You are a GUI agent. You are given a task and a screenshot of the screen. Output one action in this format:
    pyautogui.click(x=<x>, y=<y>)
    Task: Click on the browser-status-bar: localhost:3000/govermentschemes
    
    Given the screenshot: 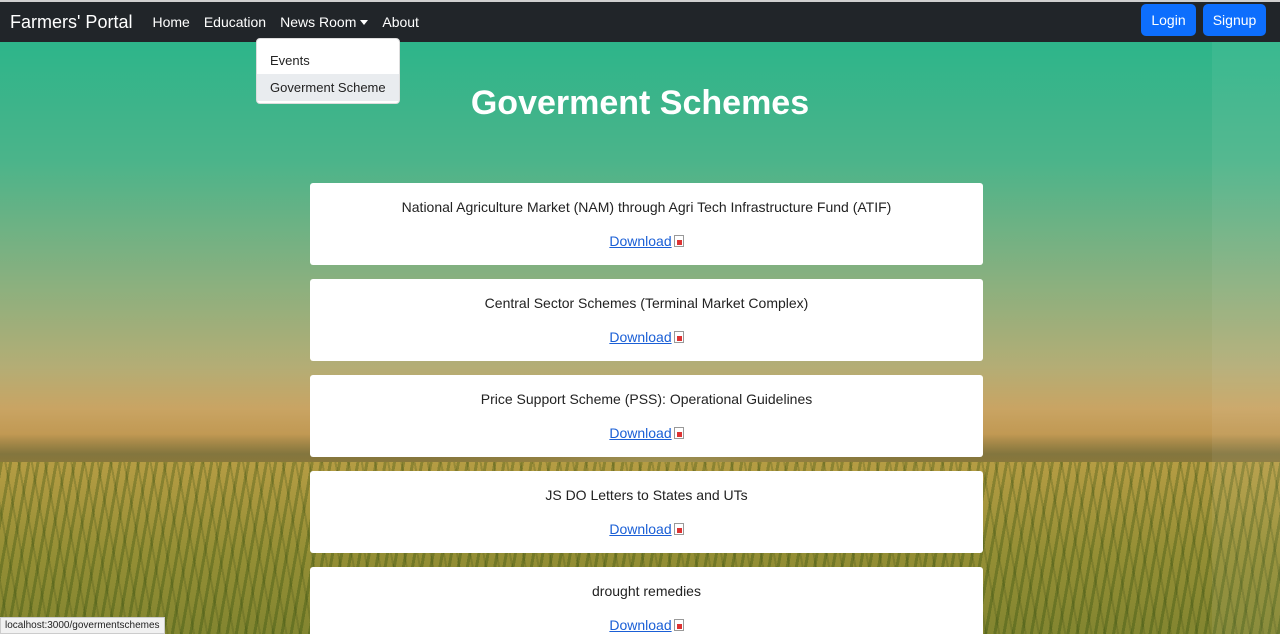 What is the action you would take?
    pyautogui.click(x=82, y=625)
    